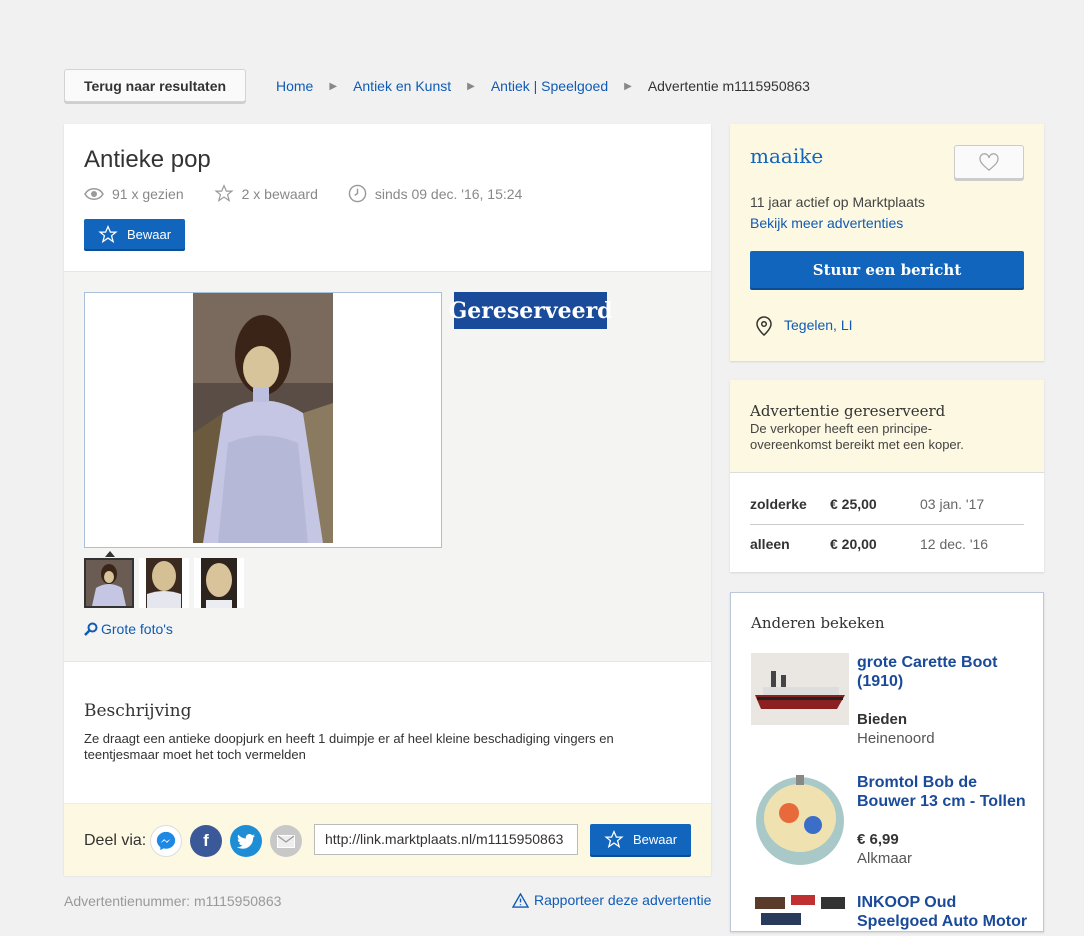 Image resolution: width=1084 pixels, height=936 pixels. I want to click on toy-cars-image, so click(800, 911).